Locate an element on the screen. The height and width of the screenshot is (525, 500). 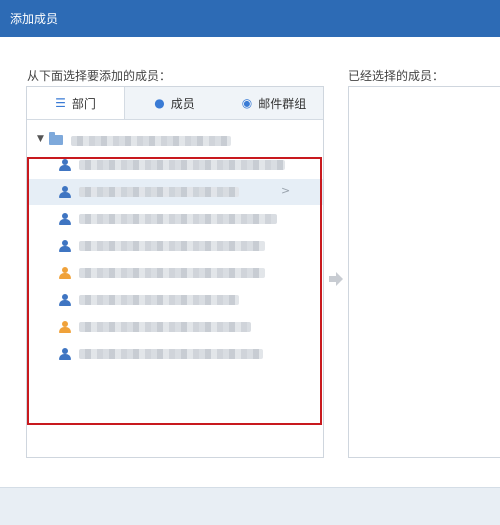
tree-department-row: ▼ is located at coordinates (175, 141).